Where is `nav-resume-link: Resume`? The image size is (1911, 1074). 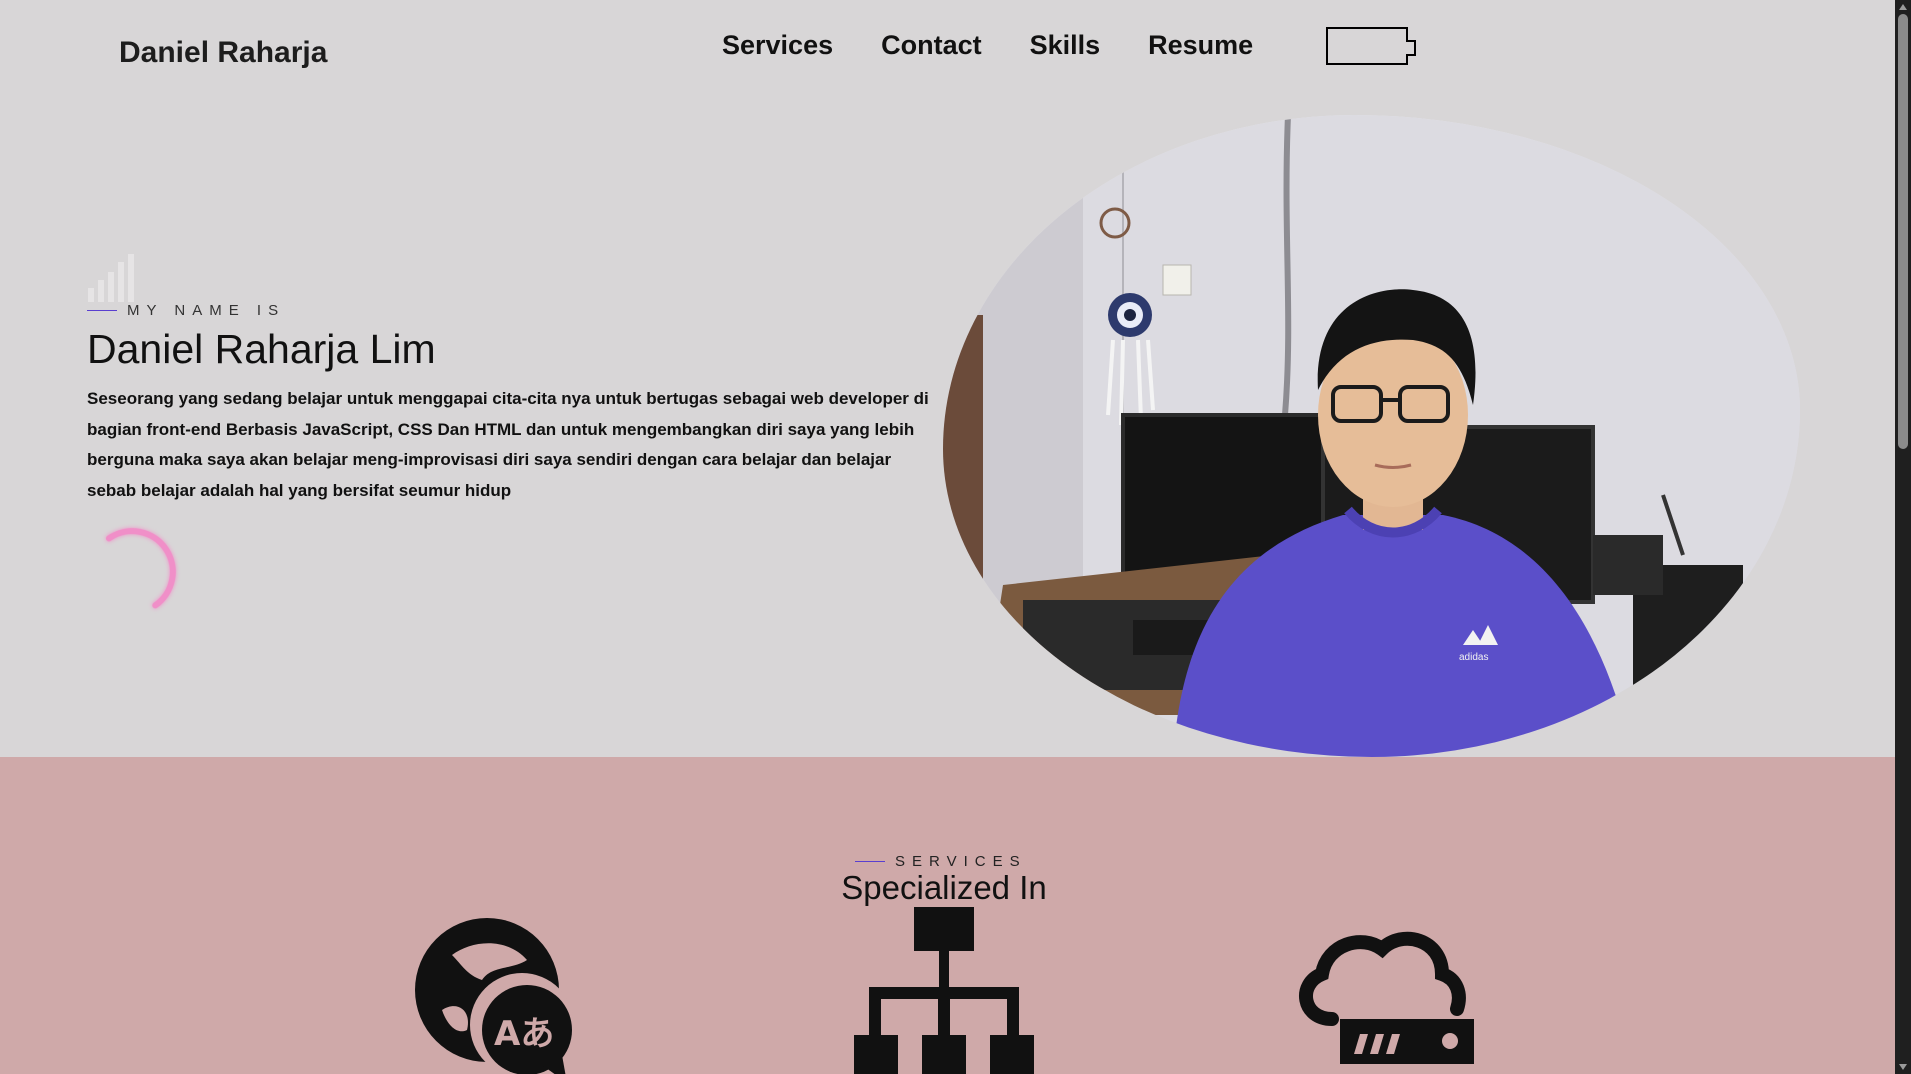 nav-resume-link: Resume is located at coordinates (1200, 45).